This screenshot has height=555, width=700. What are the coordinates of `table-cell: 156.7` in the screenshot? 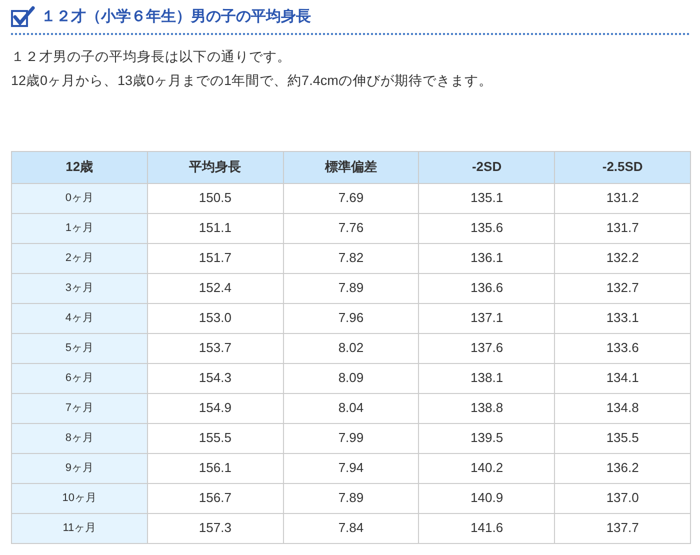 It's located at (215, 498).